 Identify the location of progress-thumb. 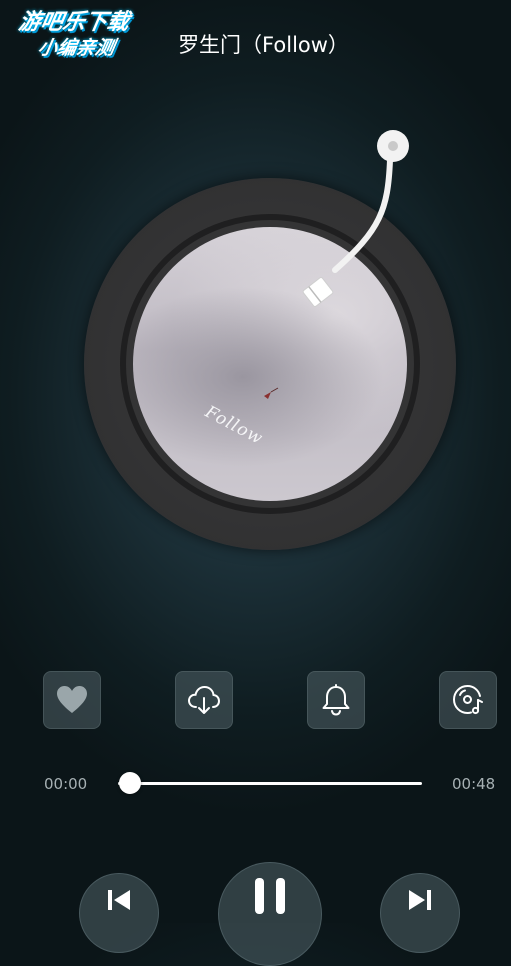
(130, 783).